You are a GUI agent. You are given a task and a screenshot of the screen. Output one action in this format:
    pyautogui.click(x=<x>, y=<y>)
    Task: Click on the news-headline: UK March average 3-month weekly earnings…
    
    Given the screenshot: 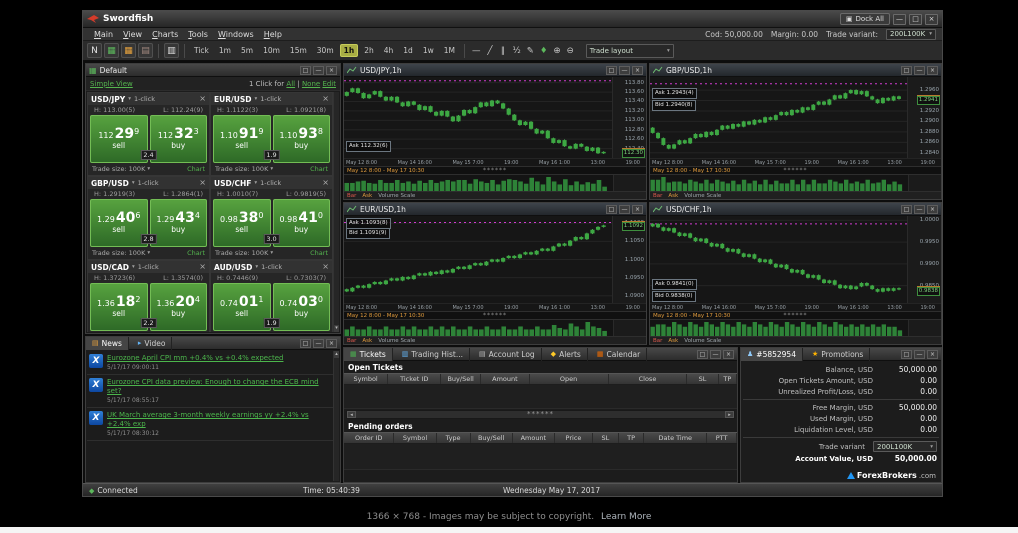 What is the action you would take?
    pyautogui.click(x=219, y=420)
    